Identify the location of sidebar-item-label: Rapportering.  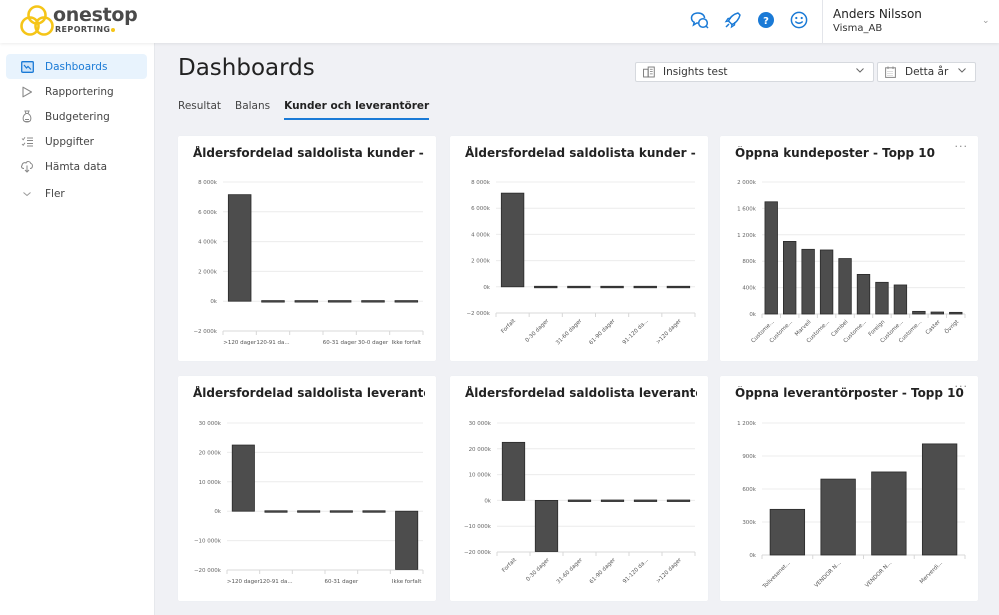
(79, 91).